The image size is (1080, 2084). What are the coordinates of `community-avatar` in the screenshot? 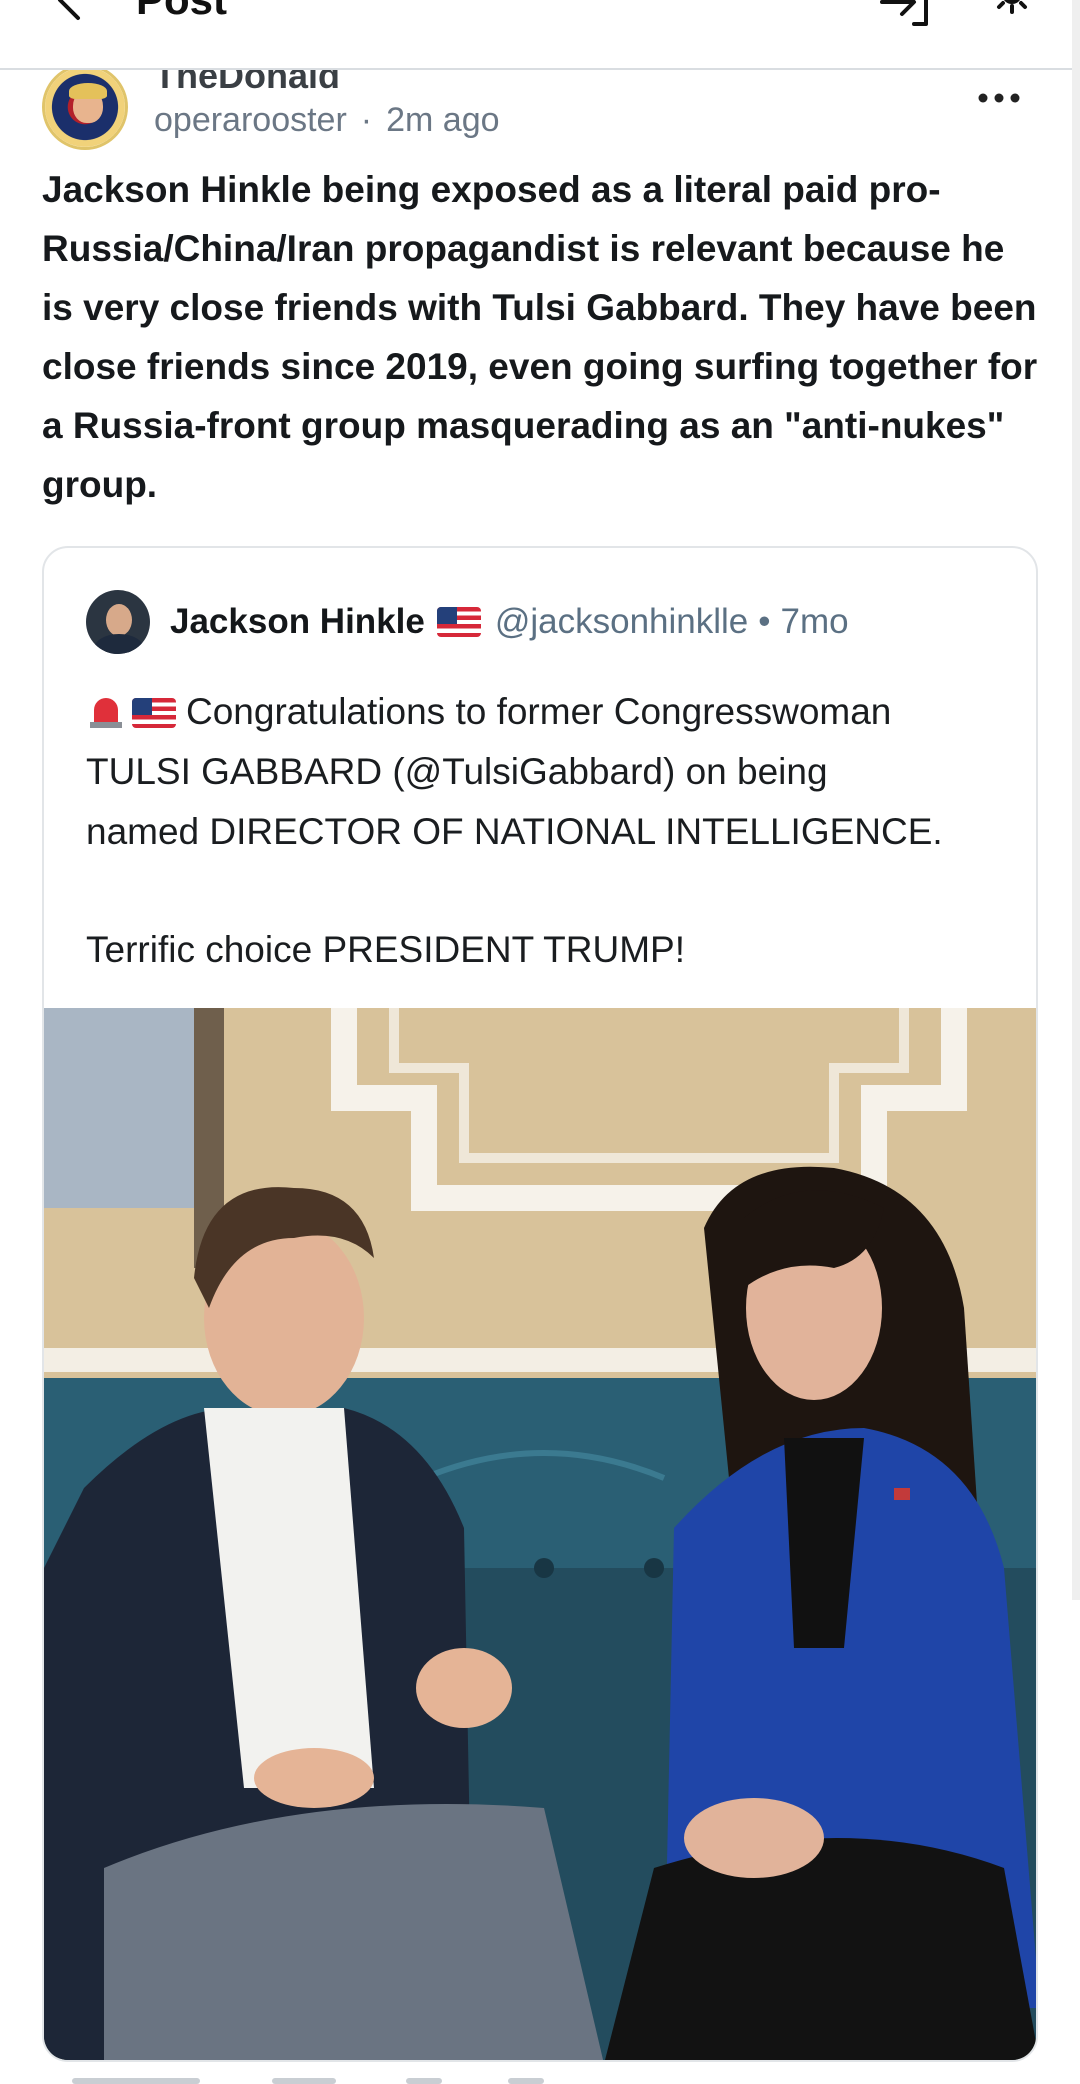 It's located at (85, 107).